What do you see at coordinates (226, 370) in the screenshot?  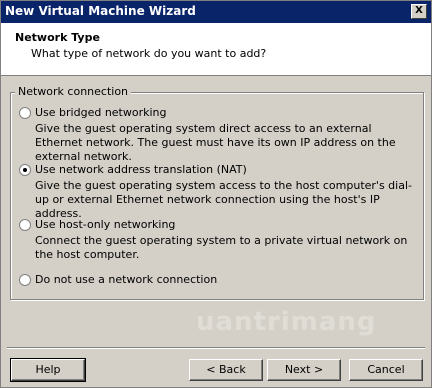 I see `back-button: < Back` at bounding box center [226, 370].